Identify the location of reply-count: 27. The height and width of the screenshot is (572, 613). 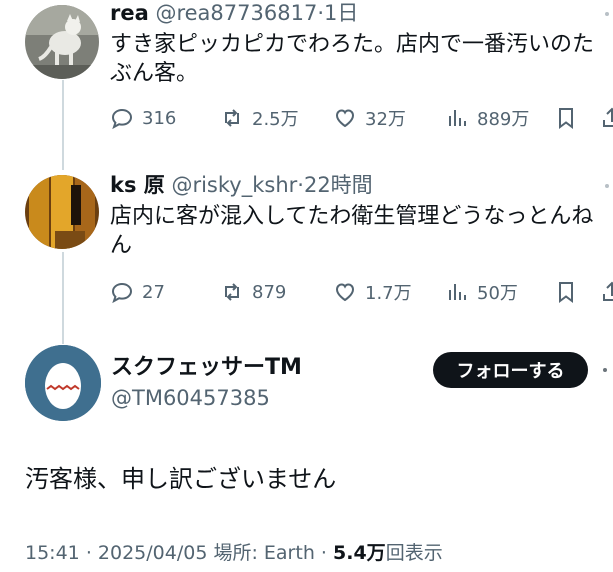
(153, 292).